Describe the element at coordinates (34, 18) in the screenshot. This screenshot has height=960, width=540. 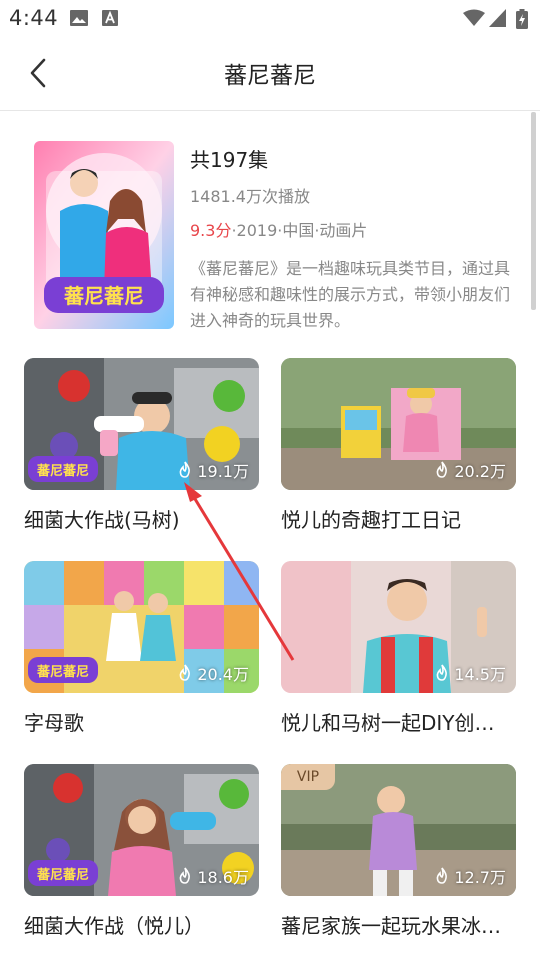
I see `status-time: 4:44` at that location.